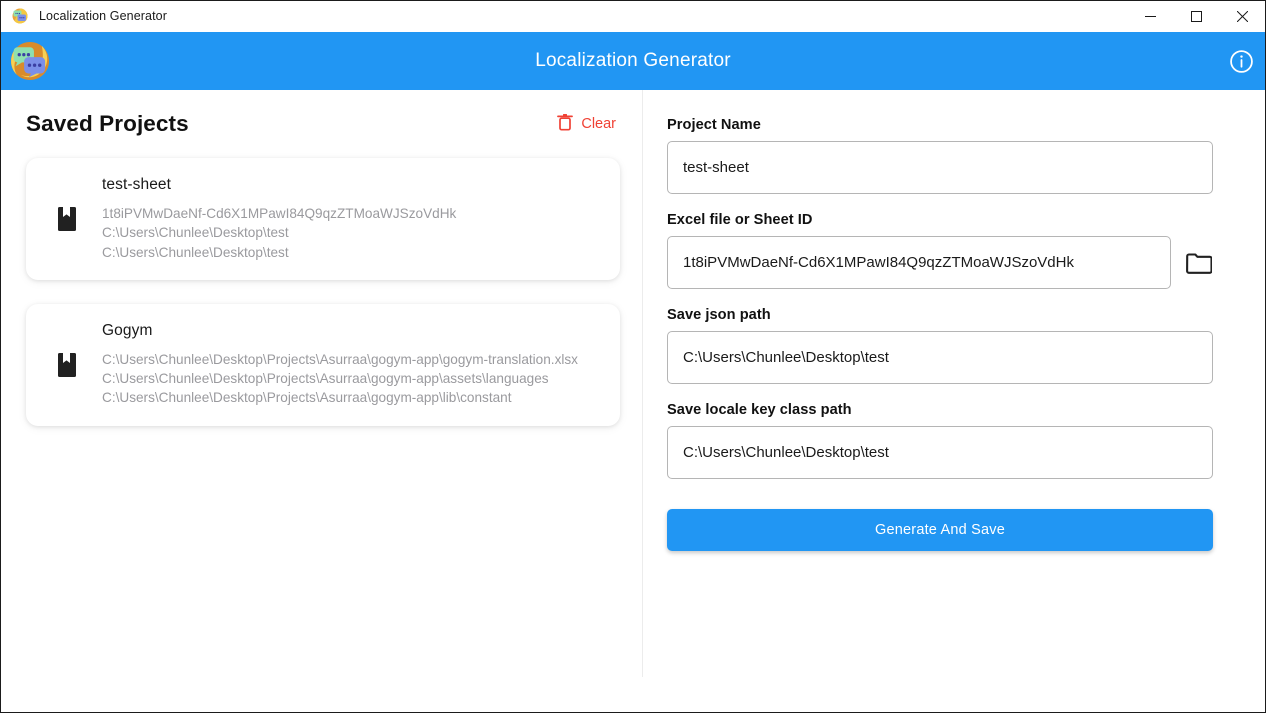 Image resolution: width=1266 pixels, height=713 pixels. Describe the element at coordinates (321, 124) in the screenshot. I see `saved-projects-header: Saved Projects Clear` at that location.